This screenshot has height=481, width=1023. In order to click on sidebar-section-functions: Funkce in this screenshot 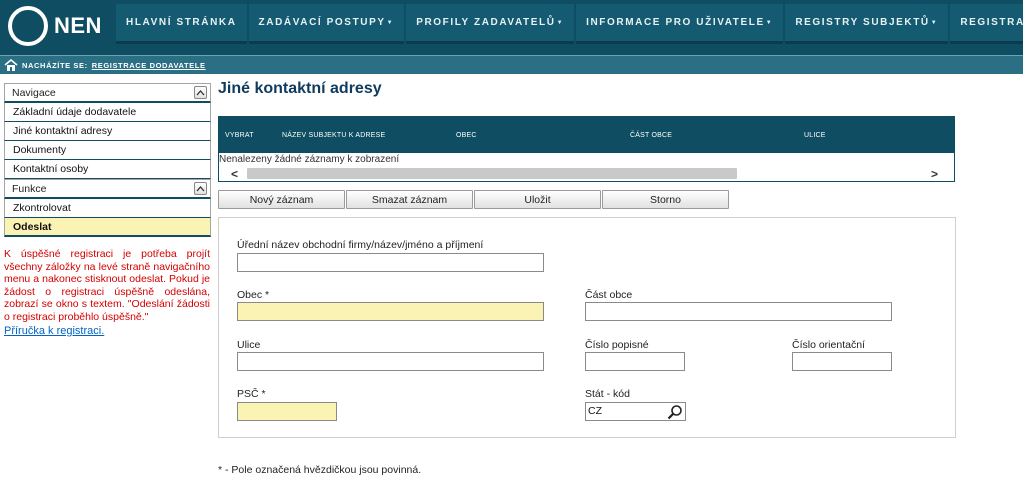, I will do `click(107, 189)`.